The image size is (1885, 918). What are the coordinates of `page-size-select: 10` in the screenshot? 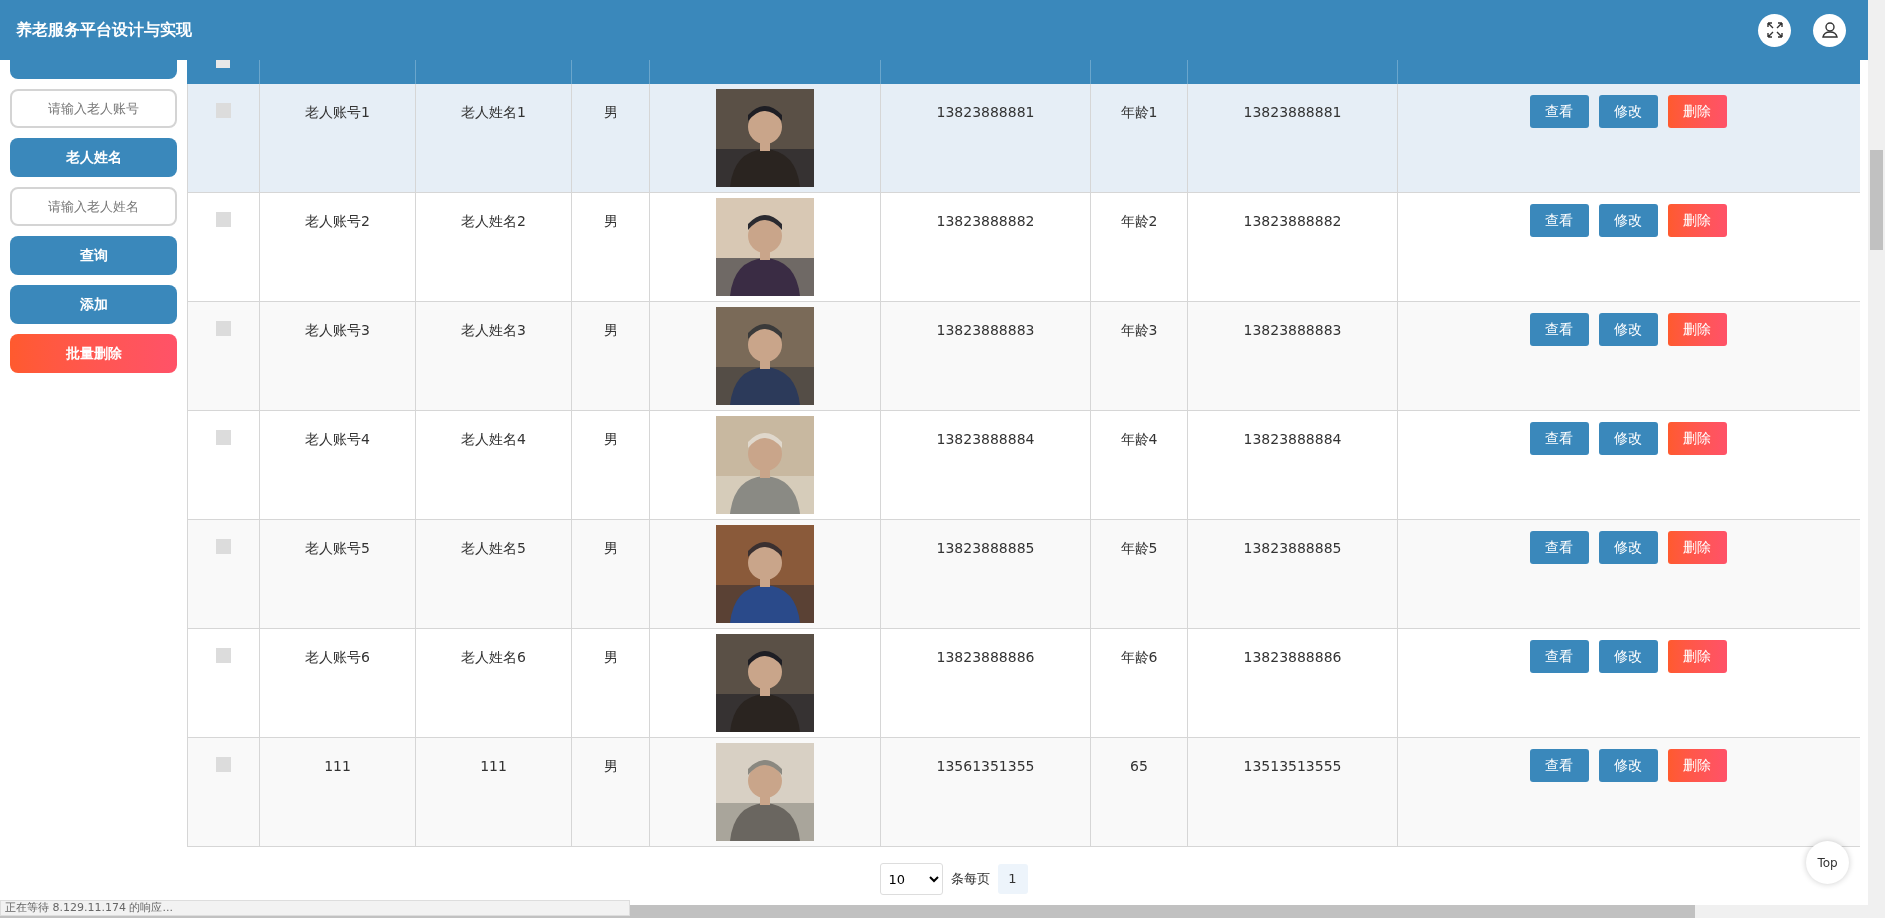 It's located at (911, 879).